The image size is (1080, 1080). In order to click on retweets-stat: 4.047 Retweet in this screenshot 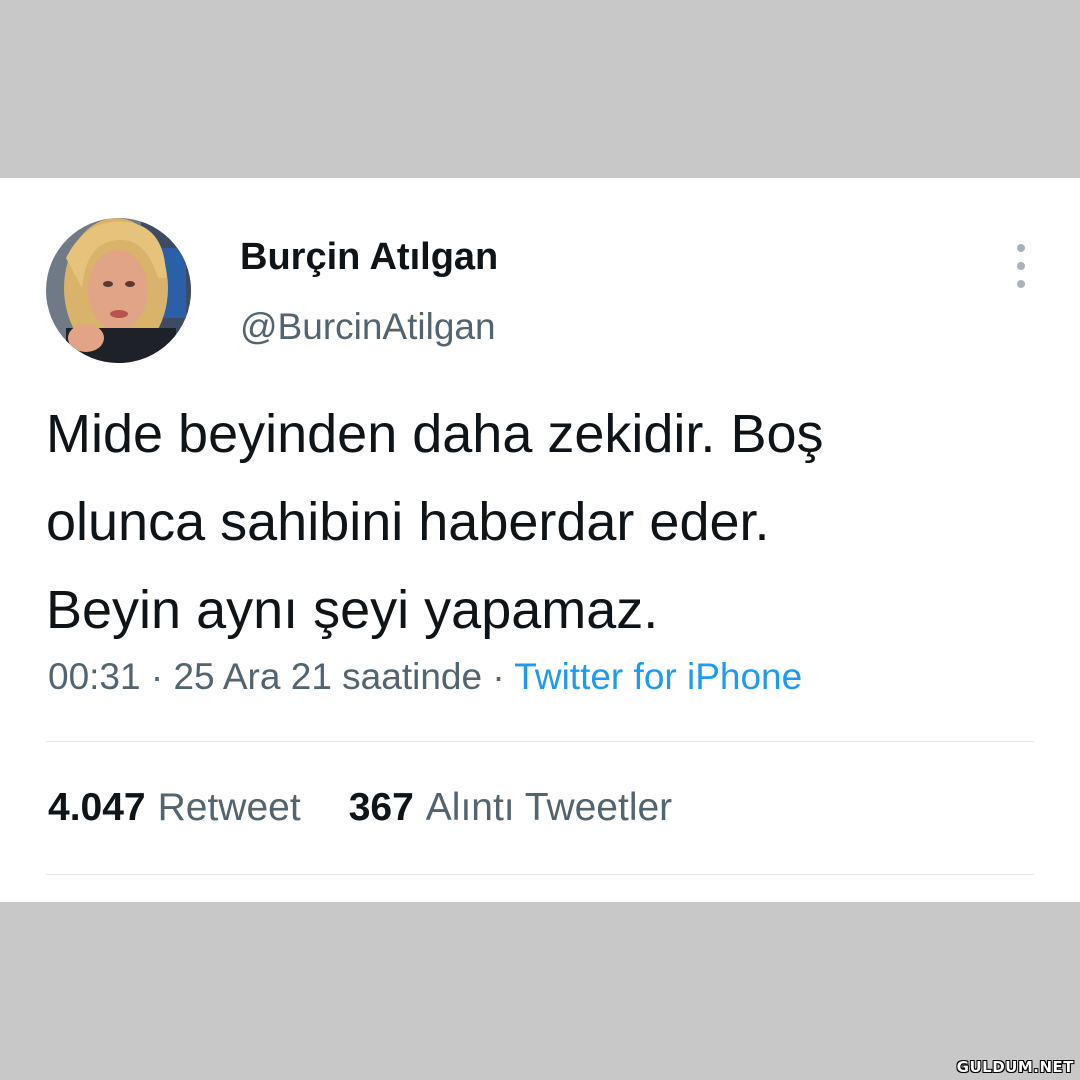, I will do `click(174, 808)`.